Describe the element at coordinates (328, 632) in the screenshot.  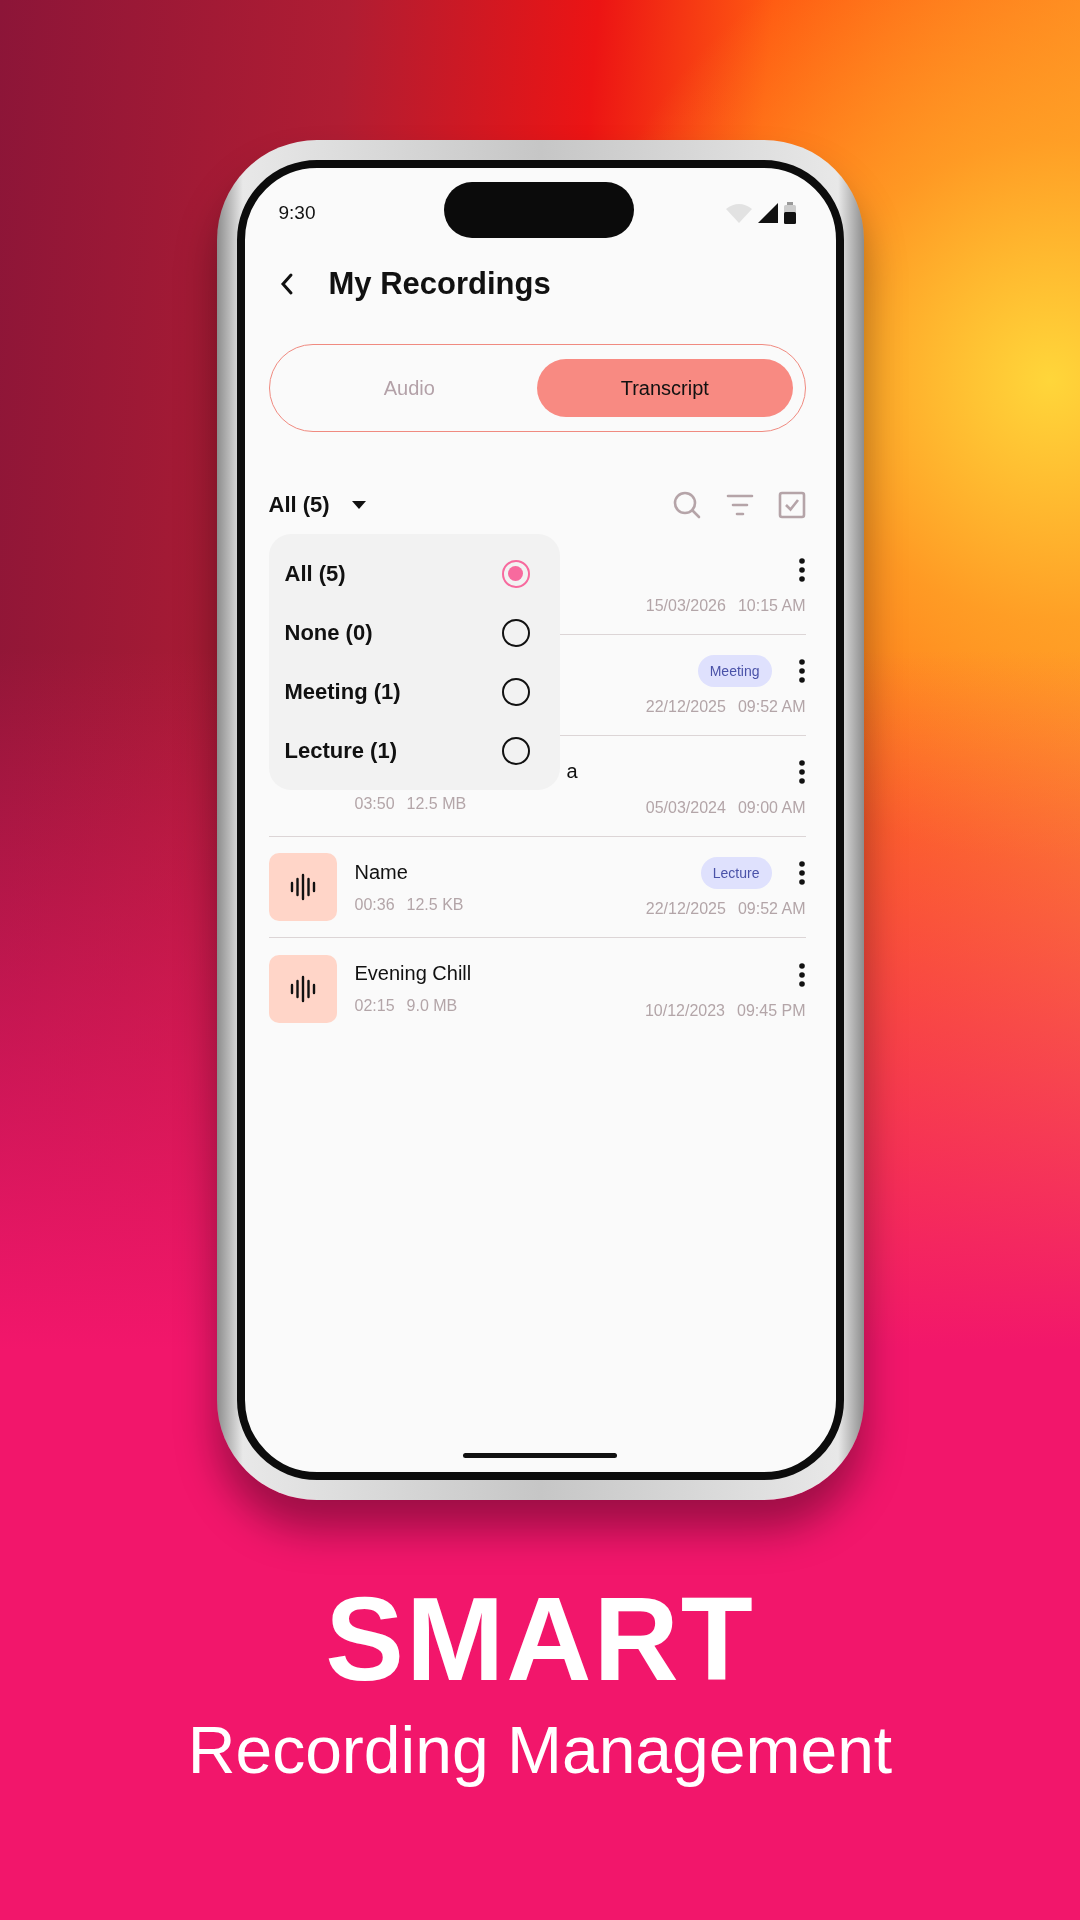
I see `option-label: None (0)` at that location.